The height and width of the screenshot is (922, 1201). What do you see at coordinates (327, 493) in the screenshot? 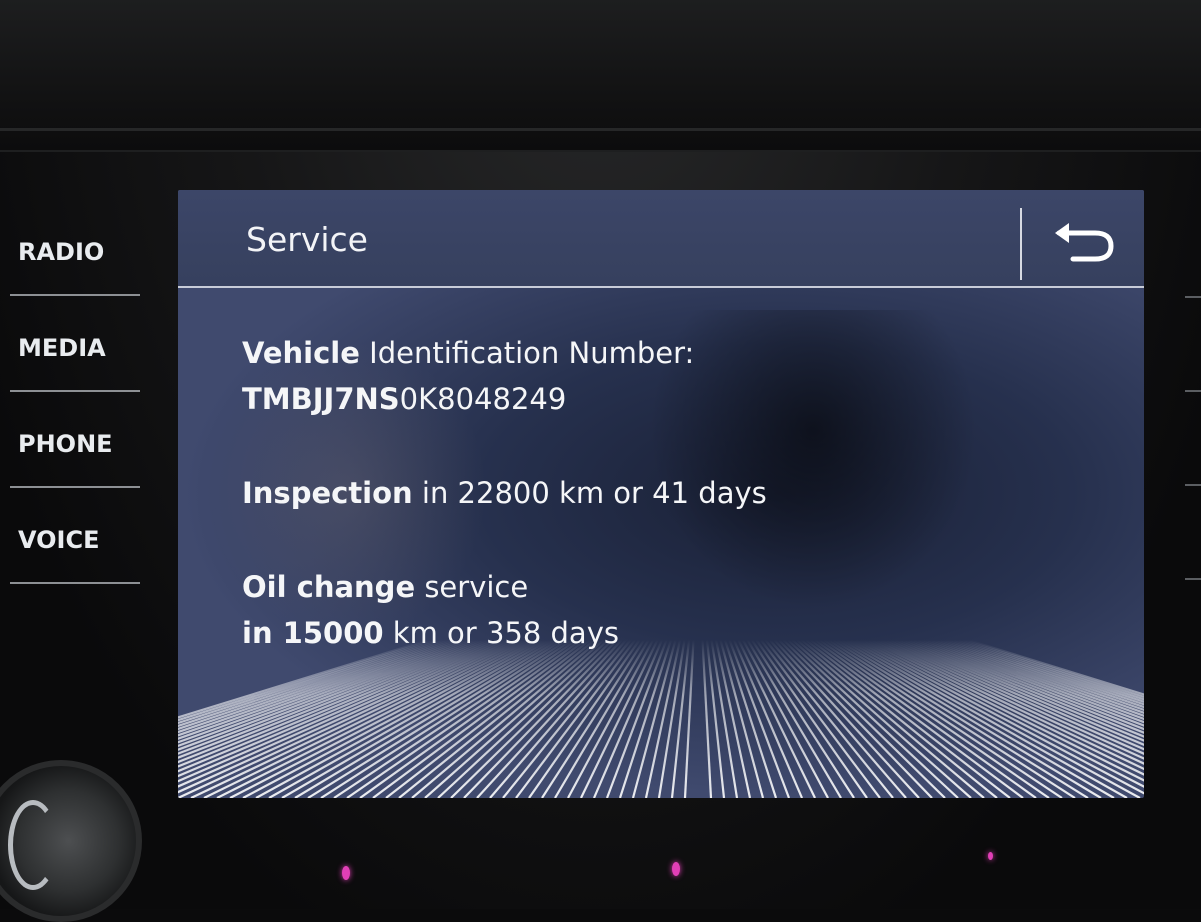
I see `inspection-label: Inspection` at bounding box center [327, 493].